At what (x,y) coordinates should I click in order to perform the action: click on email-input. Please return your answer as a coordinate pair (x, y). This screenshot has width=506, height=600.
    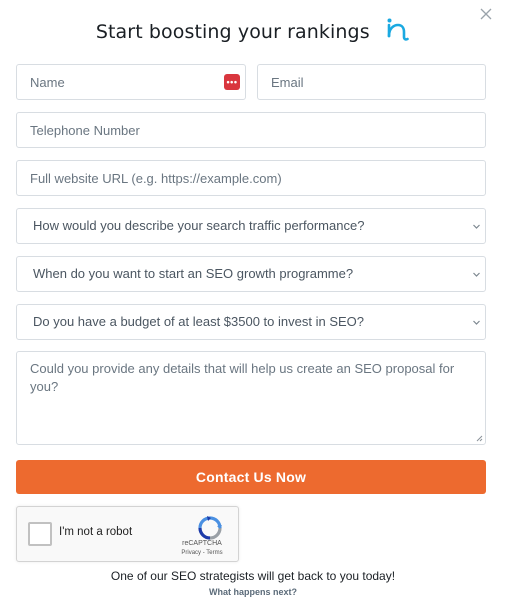
    Looking at the image, I should click on (371, 82).